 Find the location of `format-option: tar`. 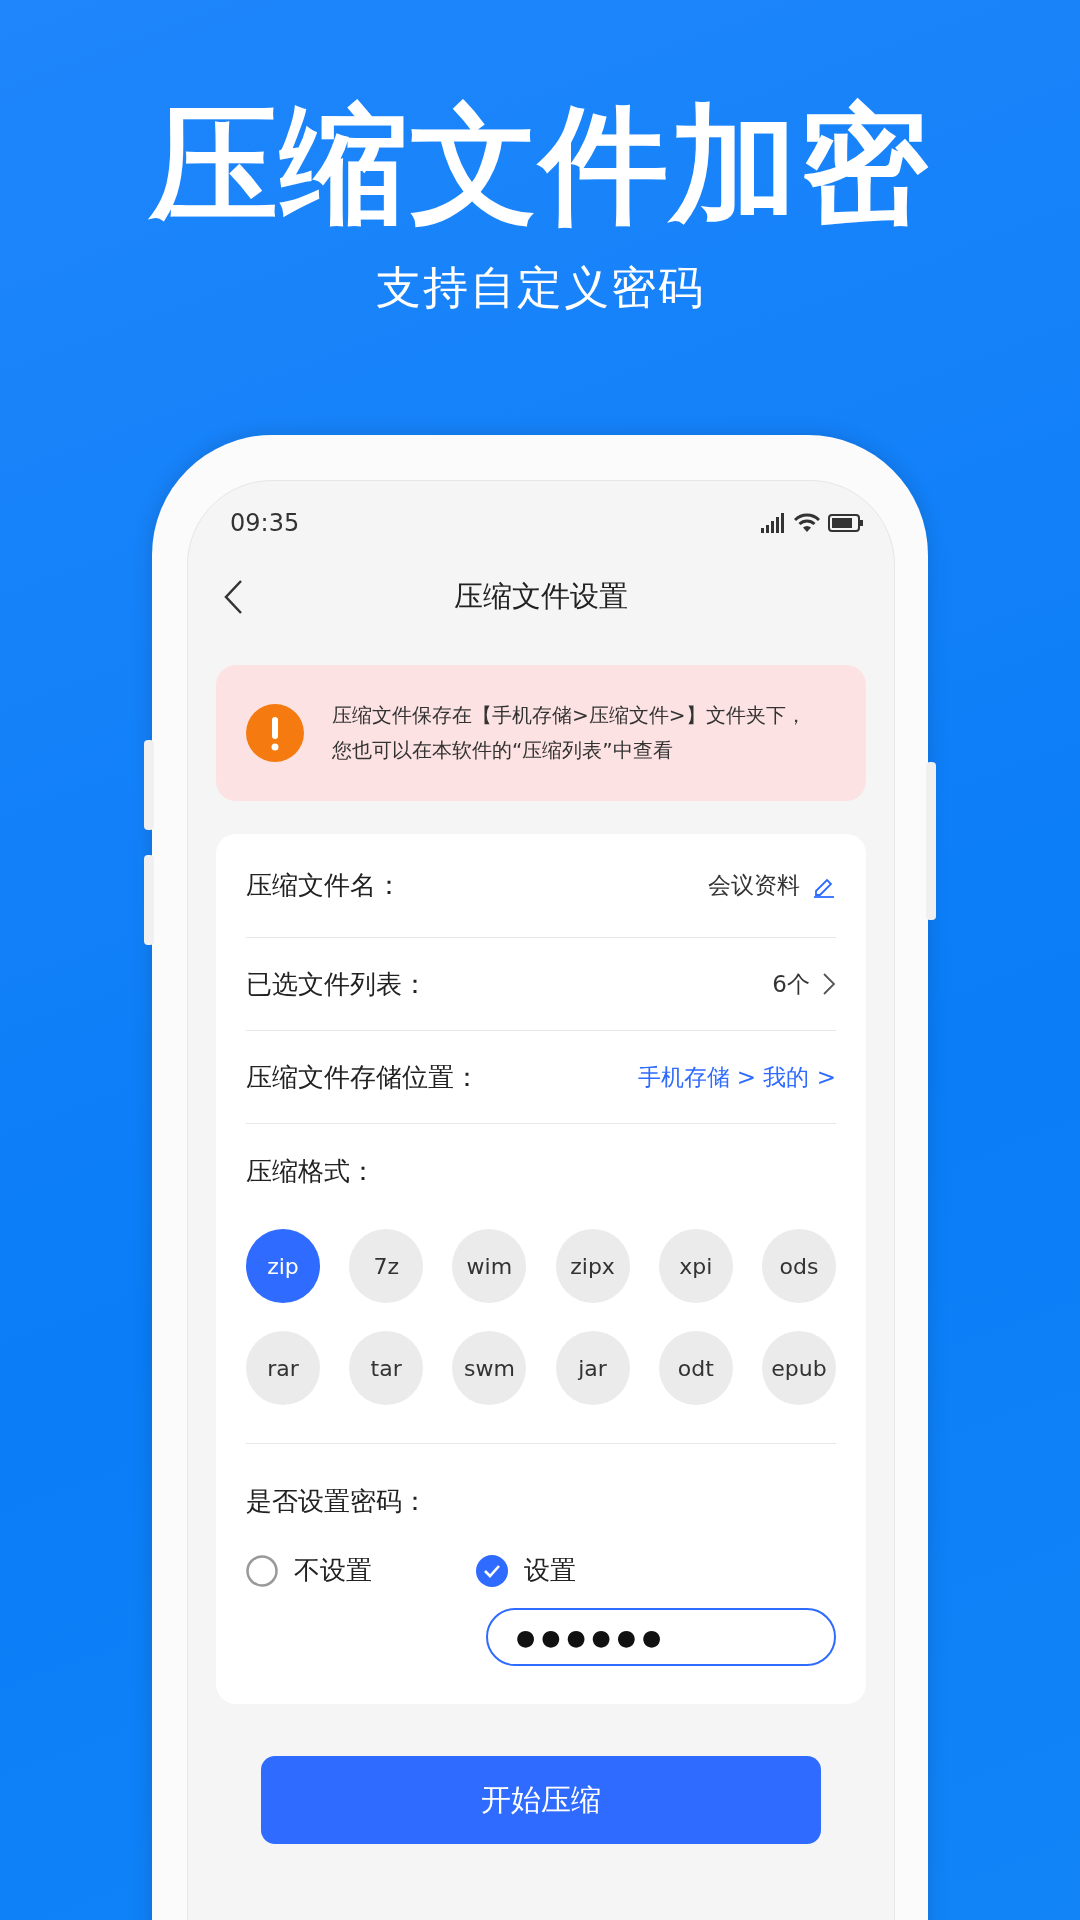

format-option: tar is located at coordinates (386, 1368).